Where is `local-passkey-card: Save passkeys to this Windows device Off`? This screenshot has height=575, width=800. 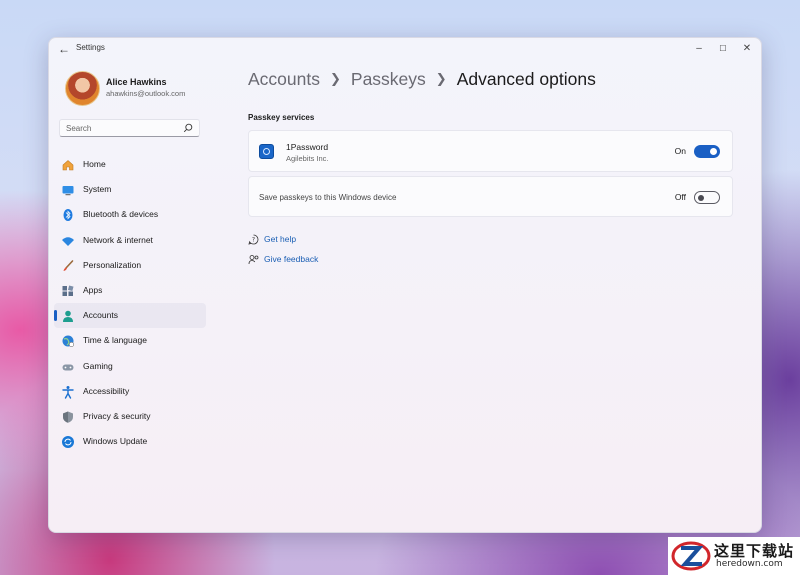
local-passkey-card: Save passkeys to this Windows device Off is located at coordinates (490, 196).